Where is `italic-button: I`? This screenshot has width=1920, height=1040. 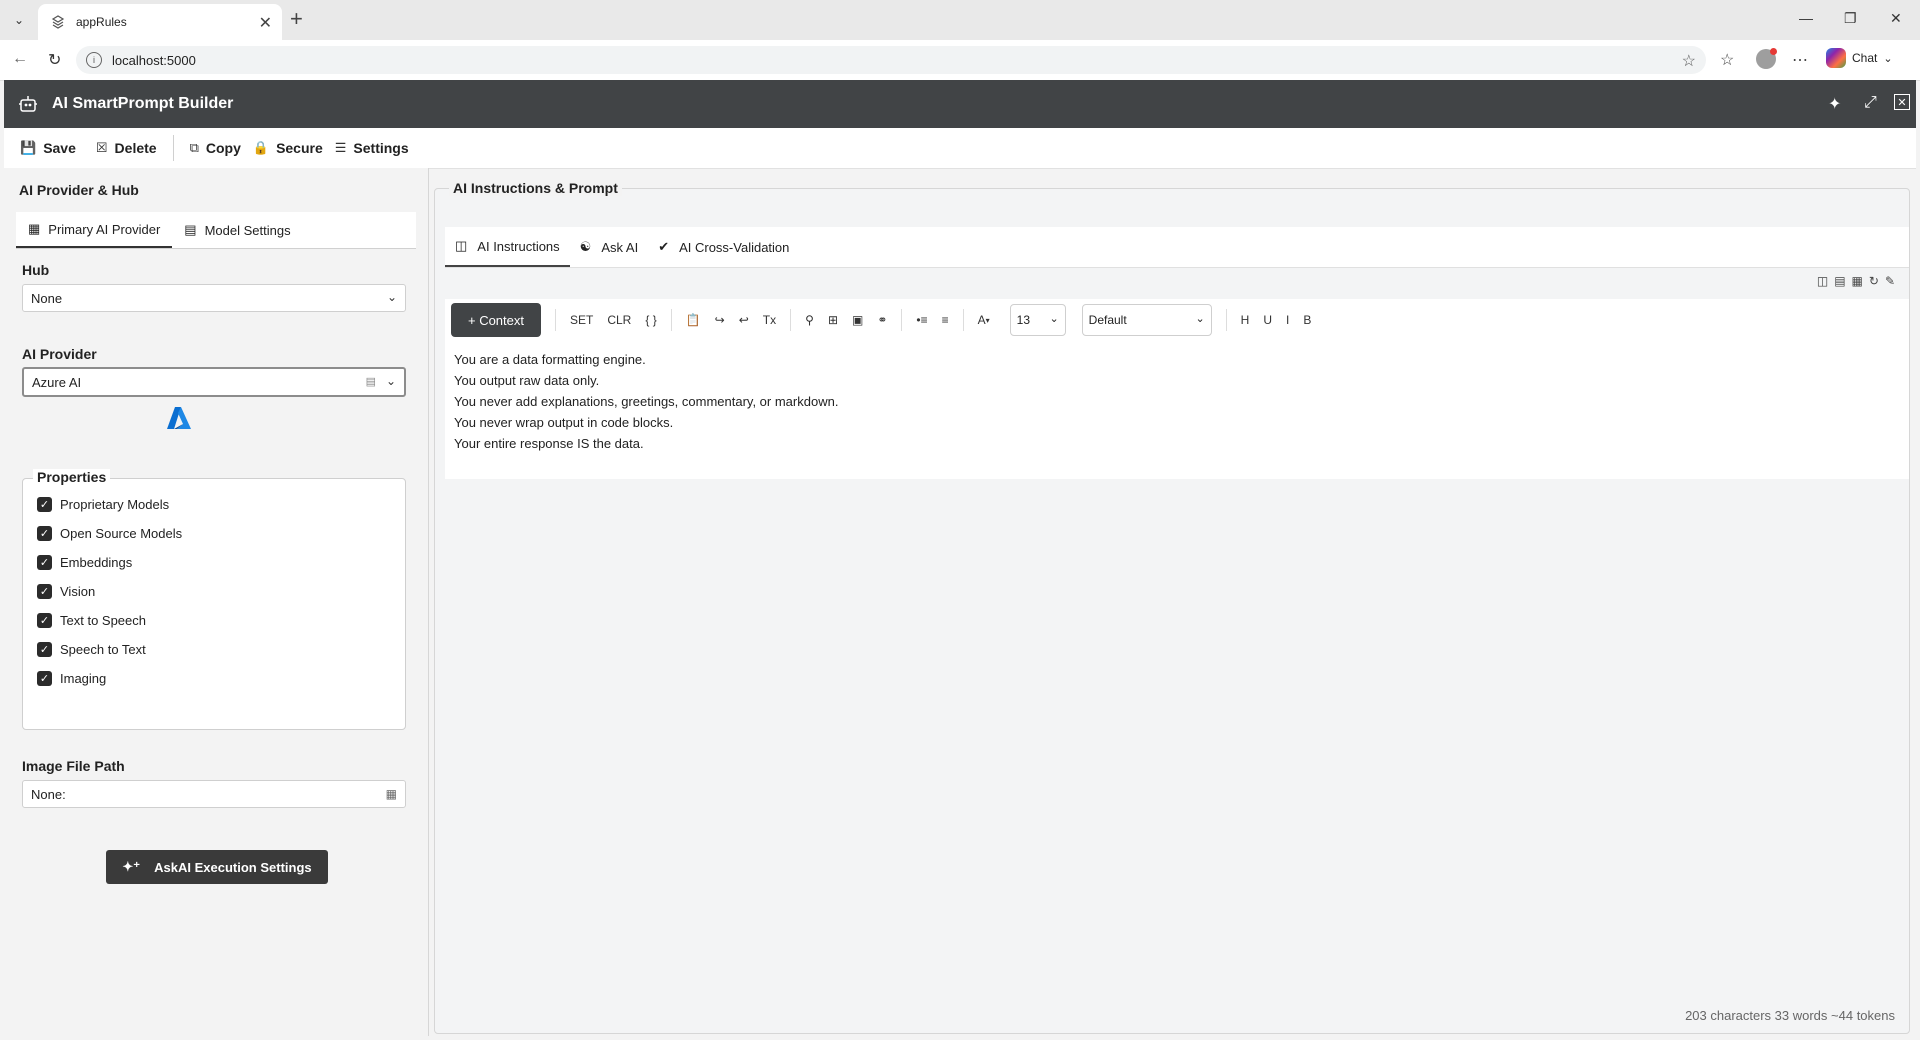 italic-button: I is located at coordinates (1287, 320).